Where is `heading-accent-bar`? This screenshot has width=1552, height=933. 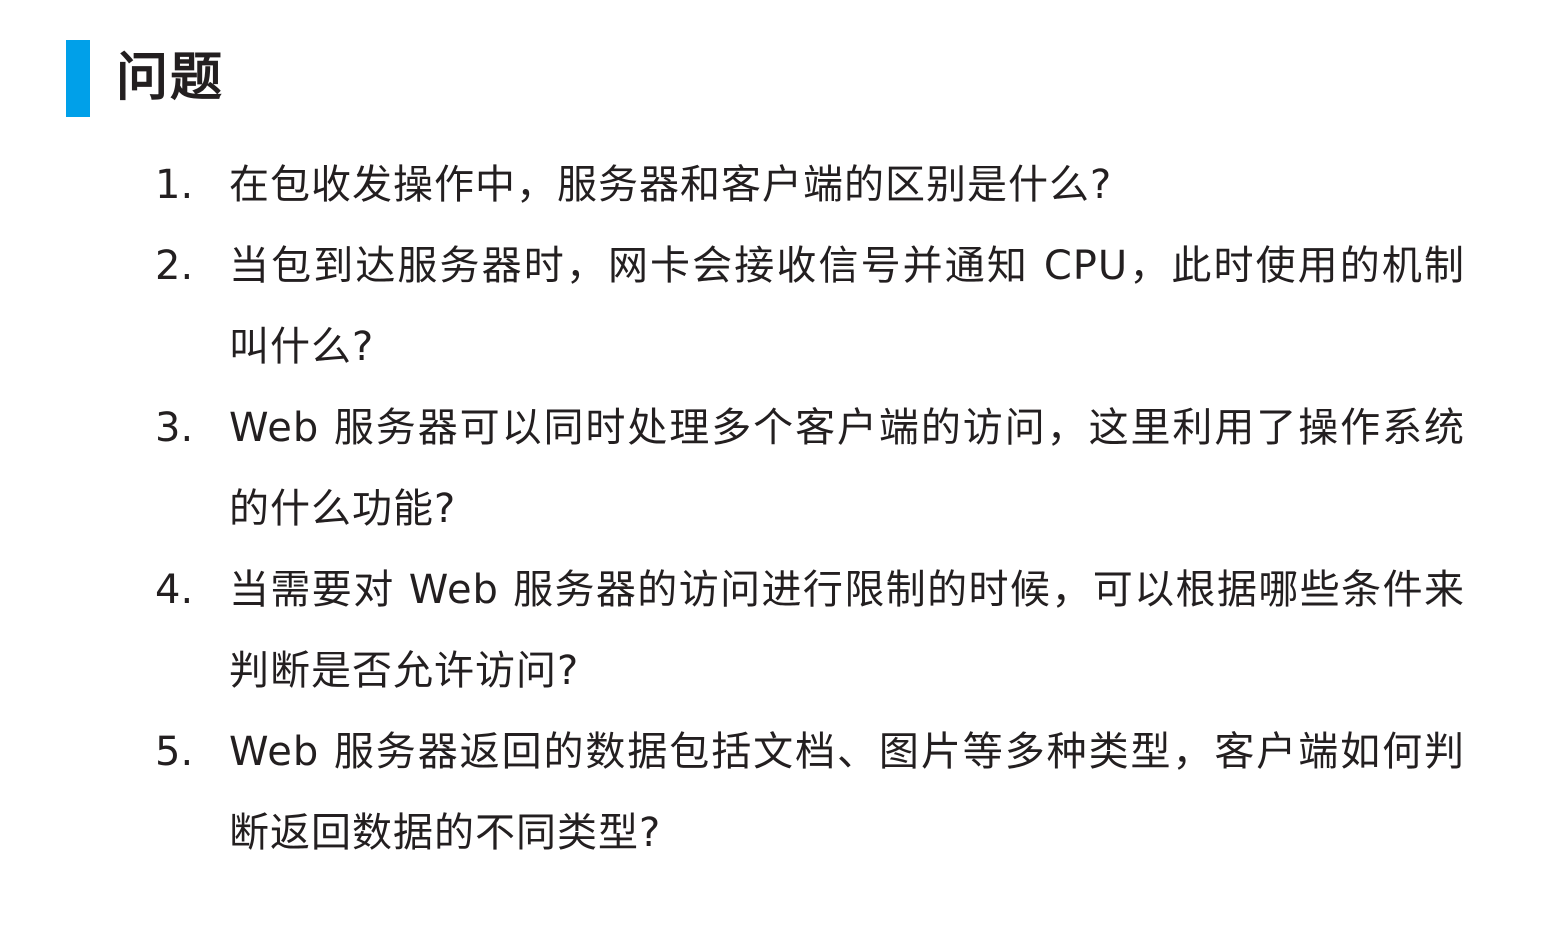 heading-accent-bar is located at coordinates (78, 78).